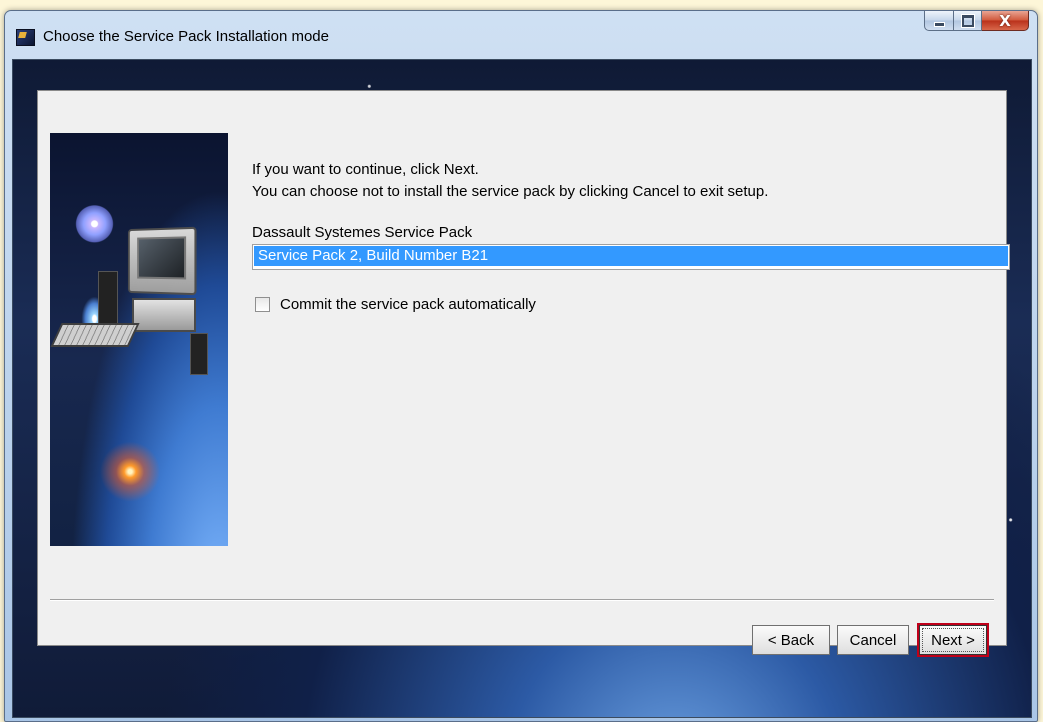 Image resolution: width=1043 pixels, height=722 pixels. What do you see at coordinates (262, 304) in the screenshot?
I see `commit-checkbox` at bounding box center [262, 304].